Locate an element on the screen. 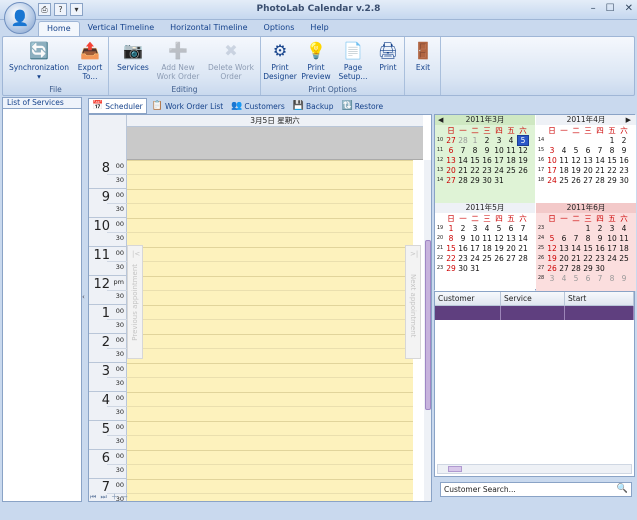 This screenshot has height=520, width=637. maximize-icon: ☐ is located at coordinates (610, 8).